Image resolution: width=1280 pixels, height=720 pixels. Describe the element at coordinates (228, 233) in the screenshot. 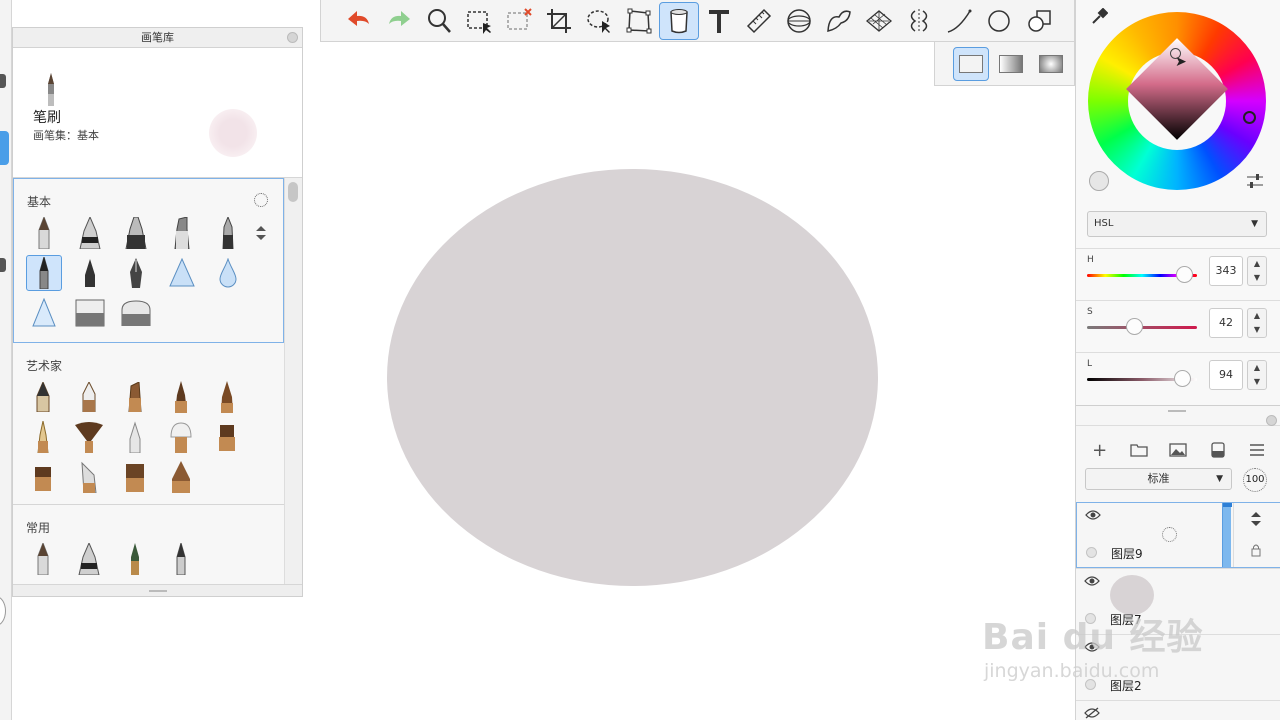

I see `technical-pen-icon` at that location.